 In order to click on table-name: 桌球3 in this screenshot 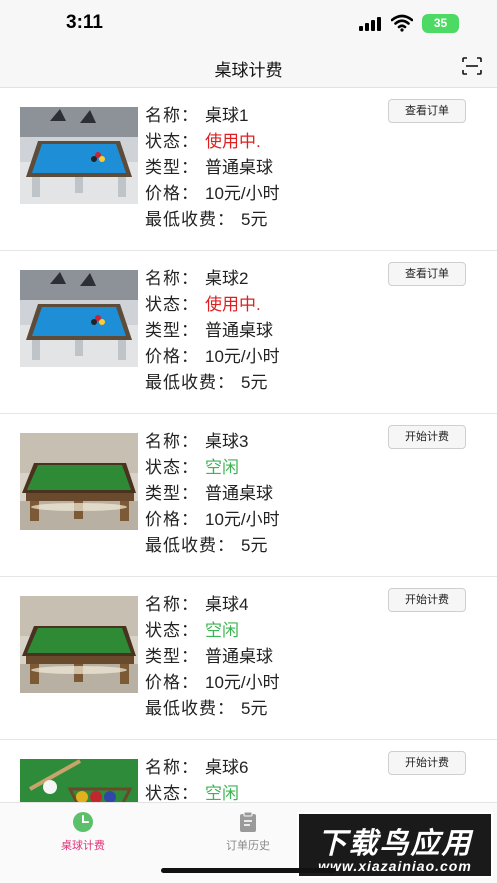, I will do `click(227, 441)`.